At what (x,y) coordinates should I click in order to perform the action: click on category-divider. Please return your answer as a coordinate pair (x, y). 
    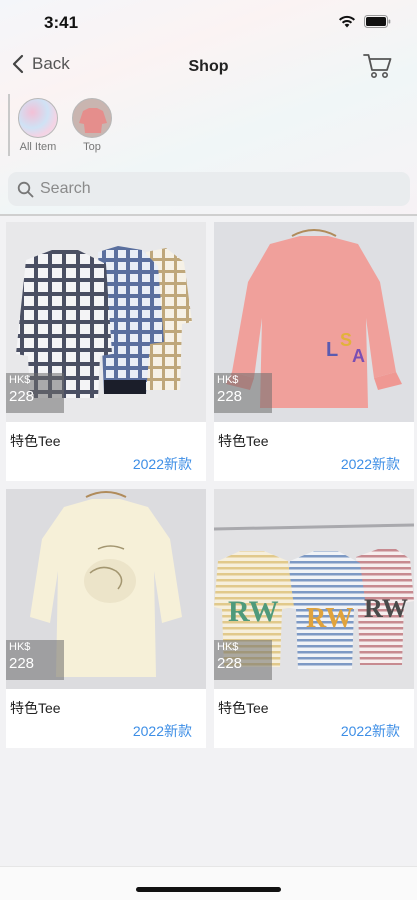
    Looking at the image, I should click on (9, 125).